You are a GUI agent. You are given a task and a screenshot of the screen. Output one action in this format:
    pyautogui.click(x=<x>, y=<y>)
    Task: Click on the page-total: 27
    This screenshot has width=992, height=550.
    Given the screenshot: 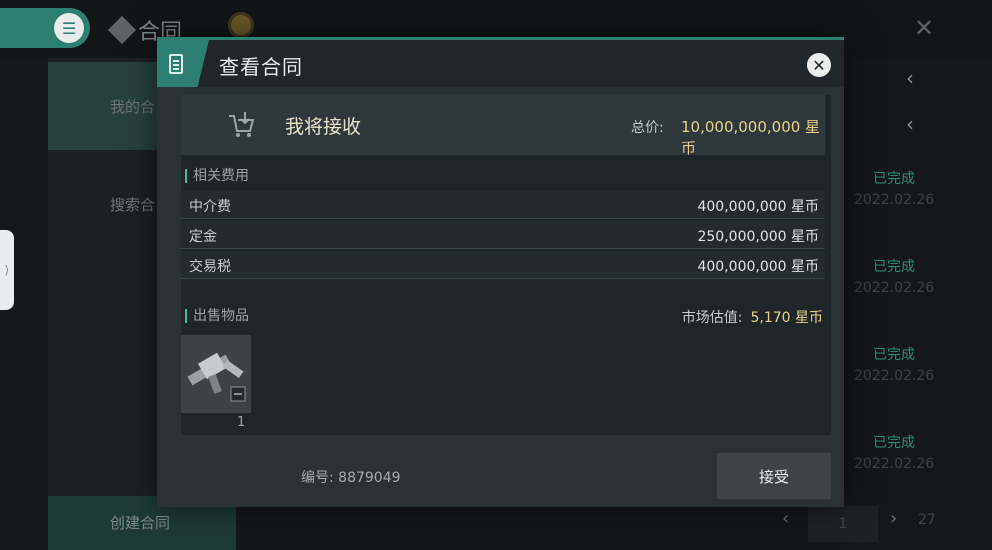 What is the action you would take?
    pyautogui.click(x=927, y=520)
    